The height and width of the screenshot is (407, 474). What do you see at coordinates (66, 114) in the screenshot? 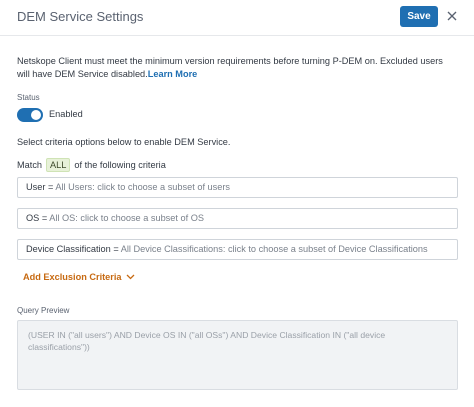
I see `status-toggle-text: Enabled` at bounding box center [66, 114].